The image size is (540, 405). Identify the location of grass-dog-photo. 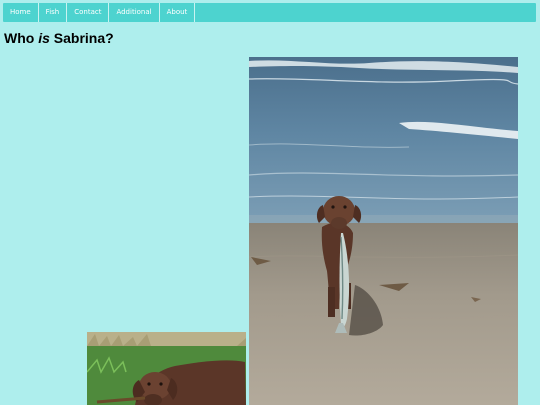
(166, 368).